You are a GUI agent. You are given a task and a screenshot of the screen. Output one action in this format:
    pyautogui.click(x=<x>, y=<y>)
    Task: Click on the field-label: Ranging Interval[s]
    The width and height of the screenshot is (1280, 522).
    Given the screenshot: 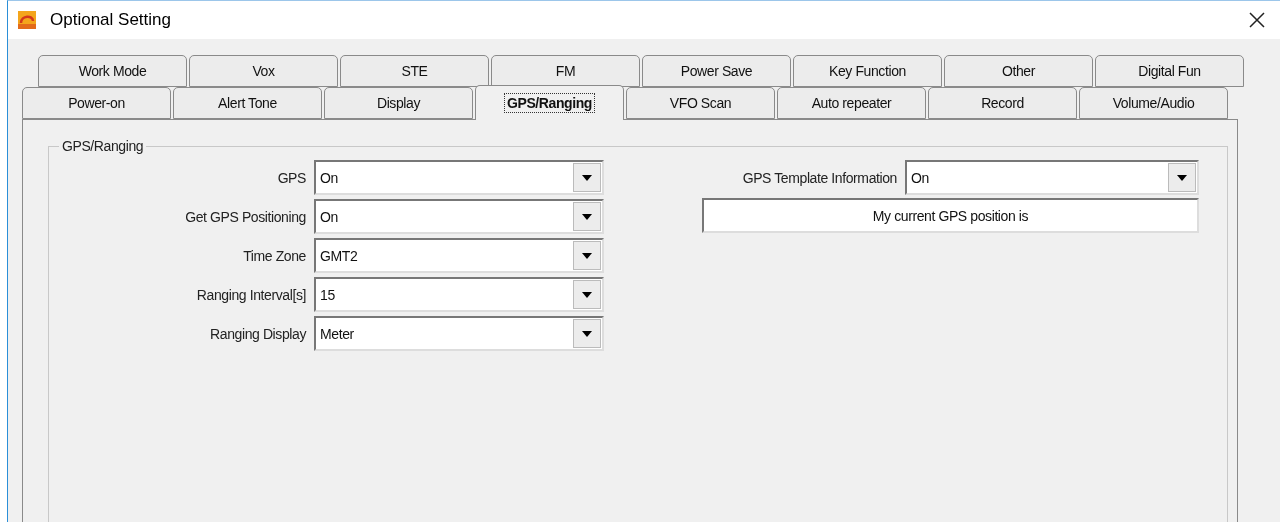 What is the action you would take?
    pyautogui.click(x=251, y=294)
    